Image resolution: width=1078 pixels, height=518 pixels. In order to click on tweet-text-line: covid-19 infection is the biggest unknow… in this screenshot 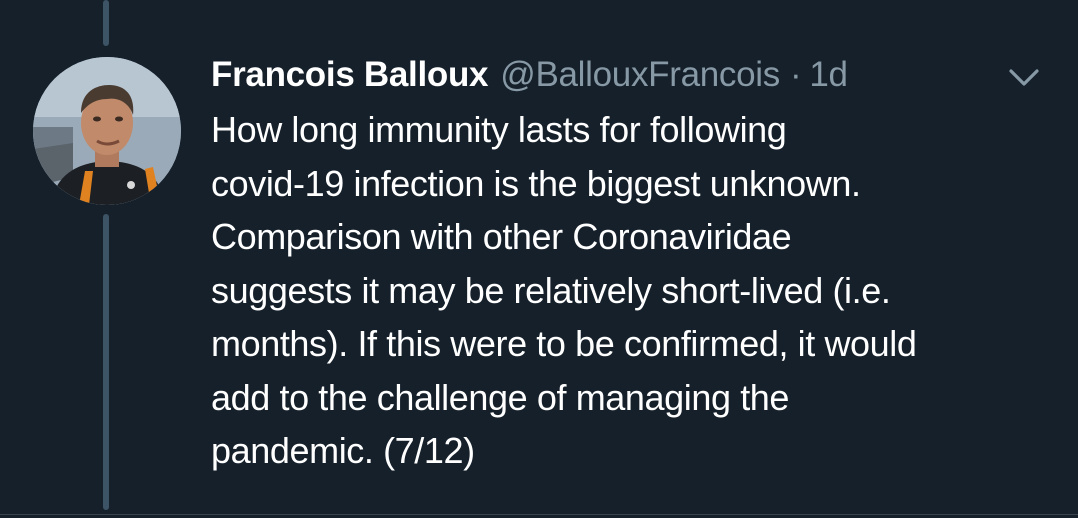, I will do `click(536, 183)`.